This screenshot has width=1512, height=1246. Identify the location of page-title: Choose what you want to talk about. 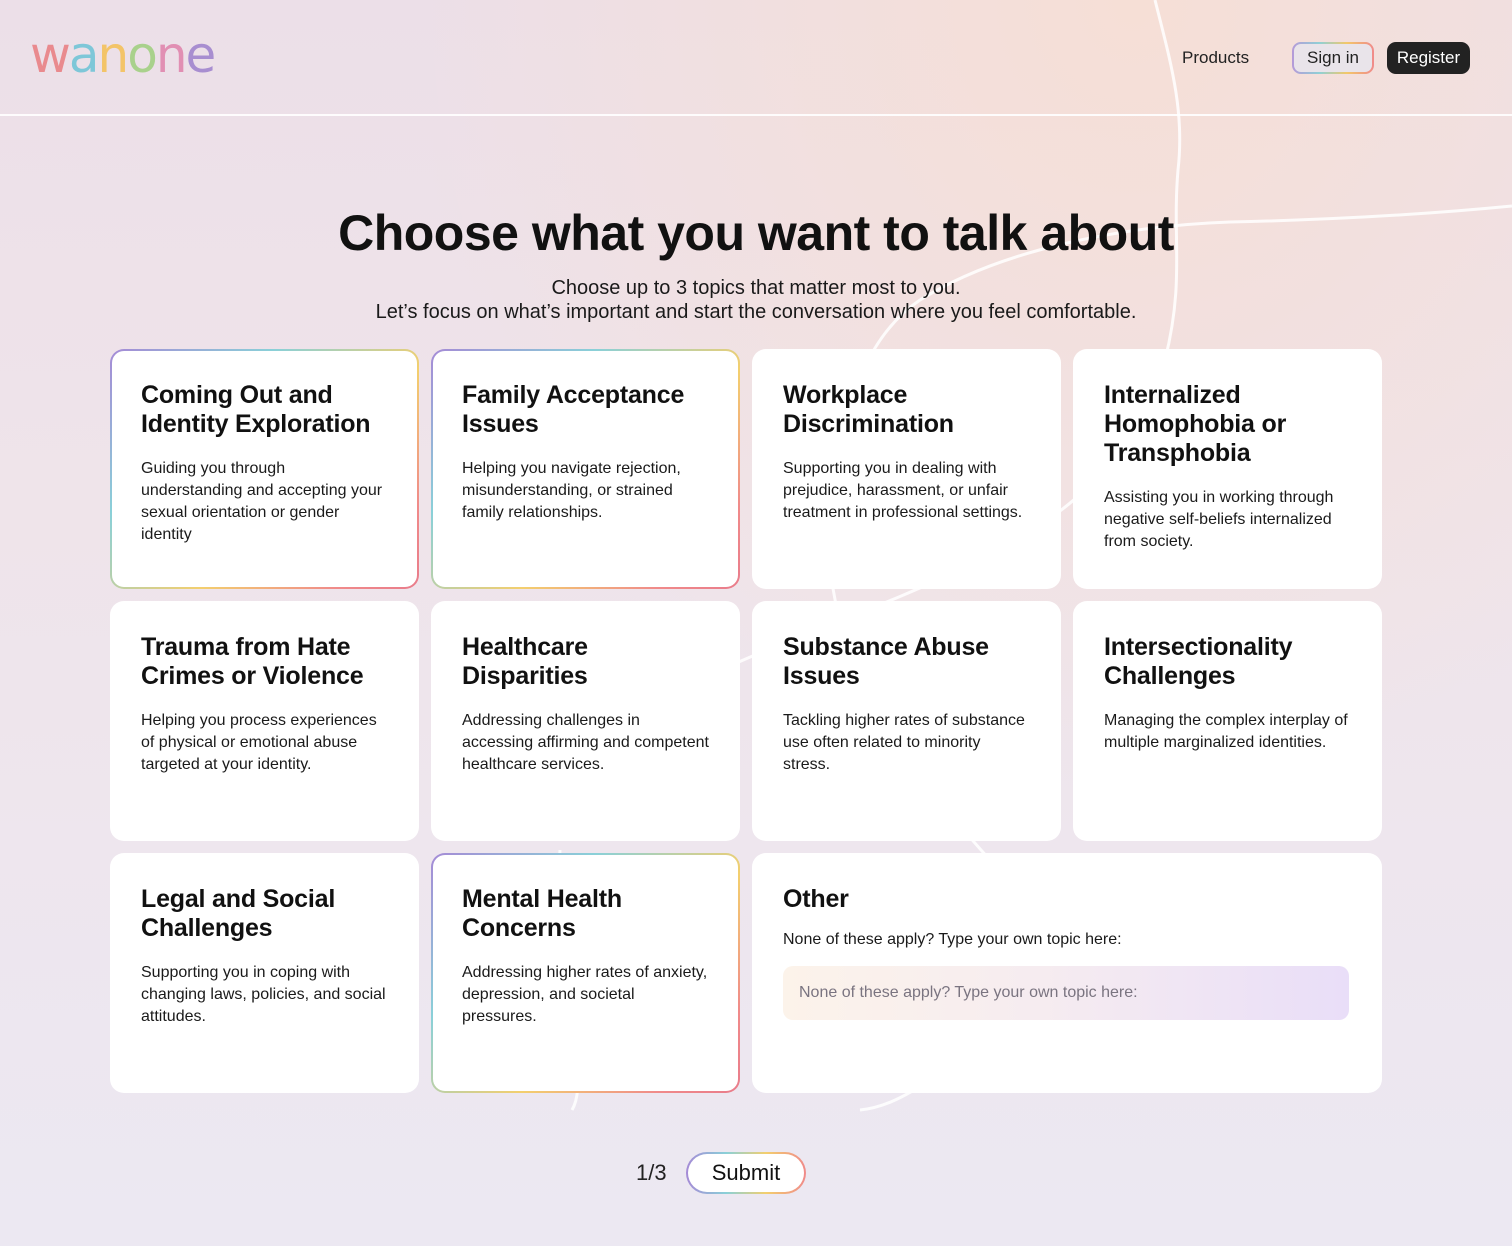
(756, 233).